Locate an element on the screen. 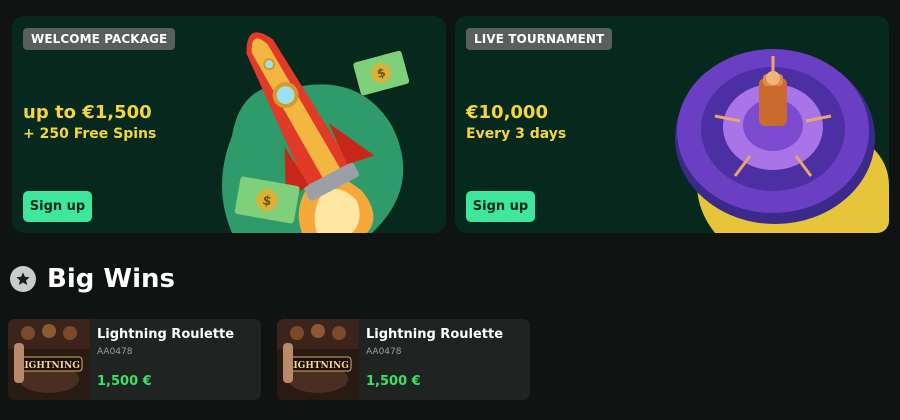 Image resolution: width=900 pixels, height=420 pixels. promo-headline: up to €1,500 is located at coordinates (87, 112).